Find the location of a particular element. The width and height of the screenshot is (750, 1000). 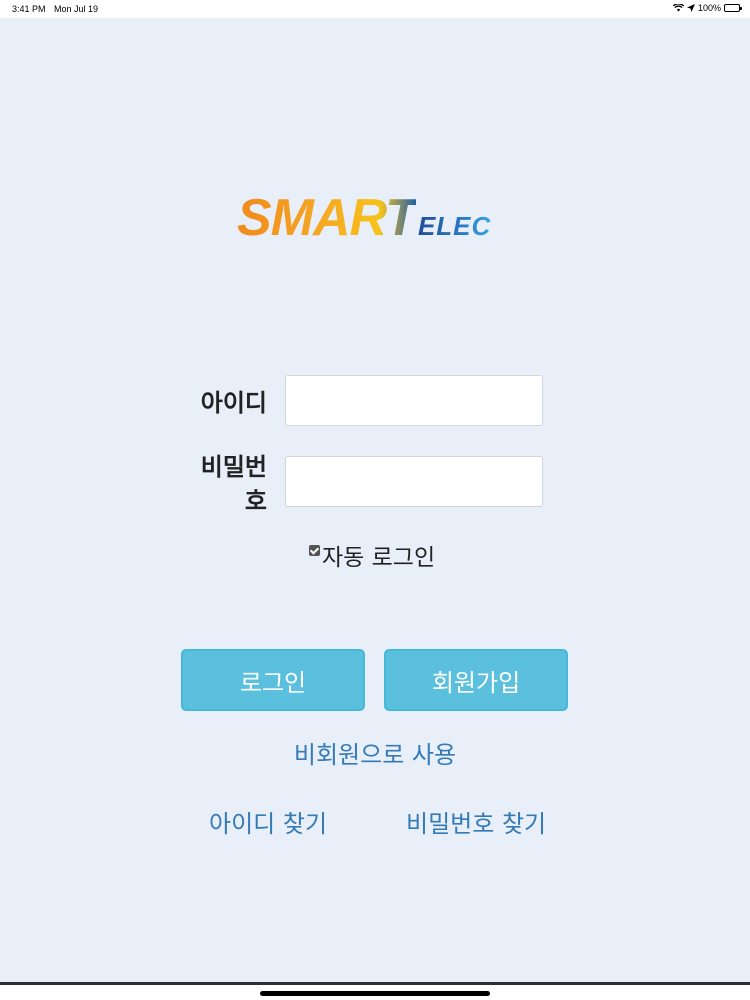

battery-percent: 100% is located at coordinates (709, 8).